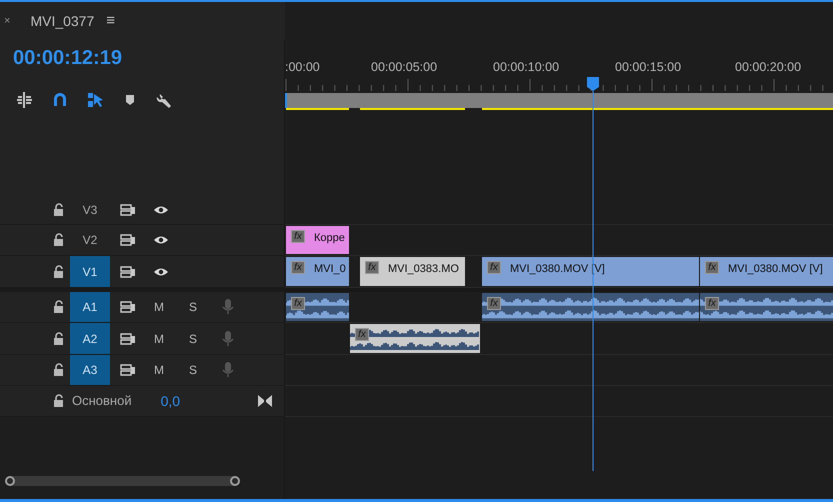  Describe the element at coordinates (265, 401) in the screenshot. I see `bowtie-icon` at that location.